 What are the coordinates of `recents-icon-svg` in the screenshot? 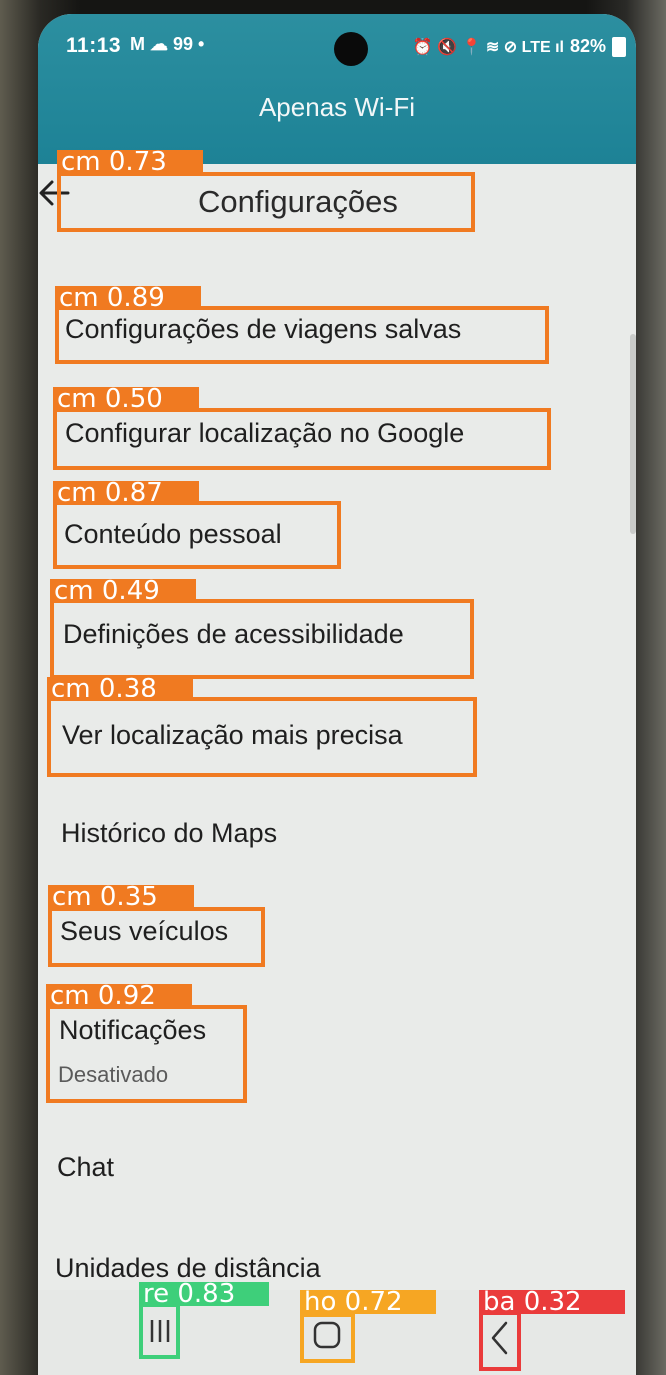 It's located at (160, 1331).